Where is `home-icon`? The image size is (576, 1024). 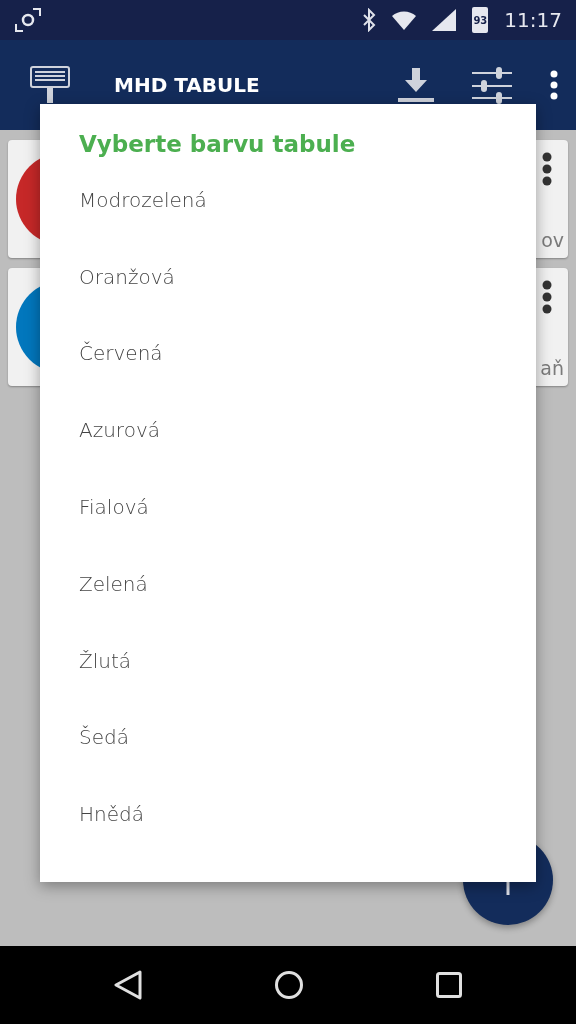
home-icon is located at coordinates (289, 985).